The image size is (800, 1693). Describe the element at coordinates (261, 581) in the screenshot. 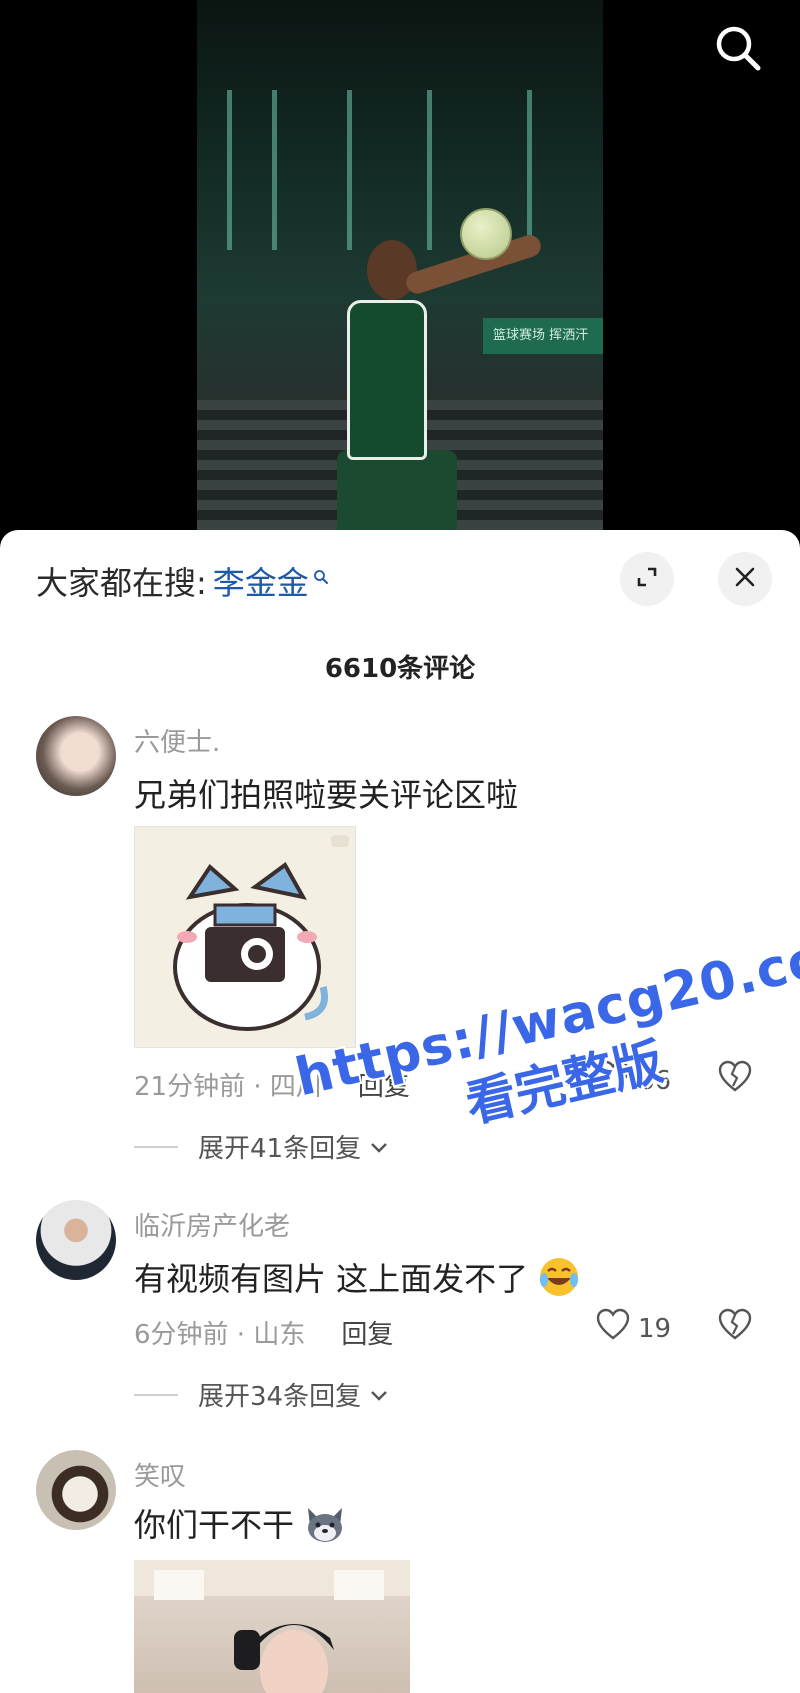

I see `hot-search-term: 李金金` at that location.